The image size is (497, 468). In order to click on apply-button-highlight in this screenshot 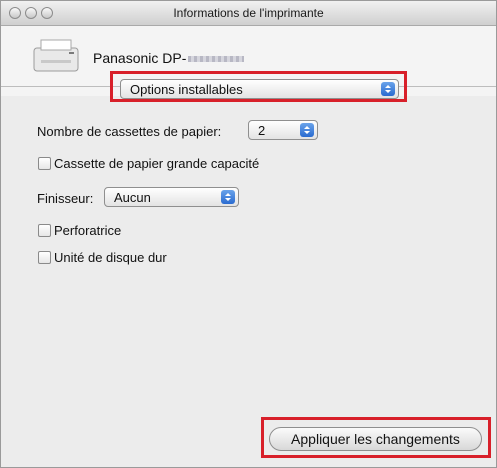, I will do `click(376, 437)`.